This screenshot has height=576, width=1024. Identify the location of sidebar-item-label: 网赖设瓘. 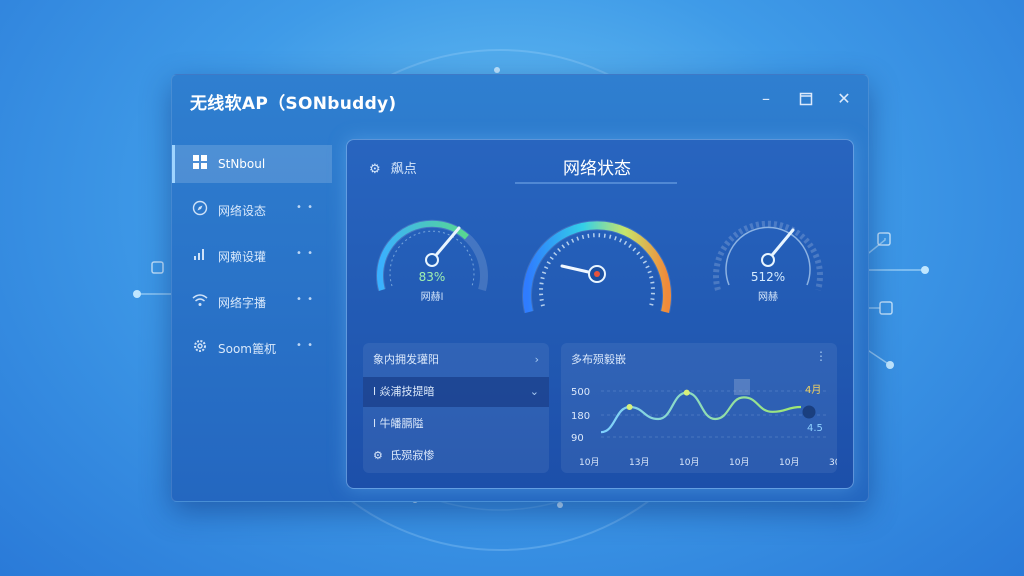
(242, 256).